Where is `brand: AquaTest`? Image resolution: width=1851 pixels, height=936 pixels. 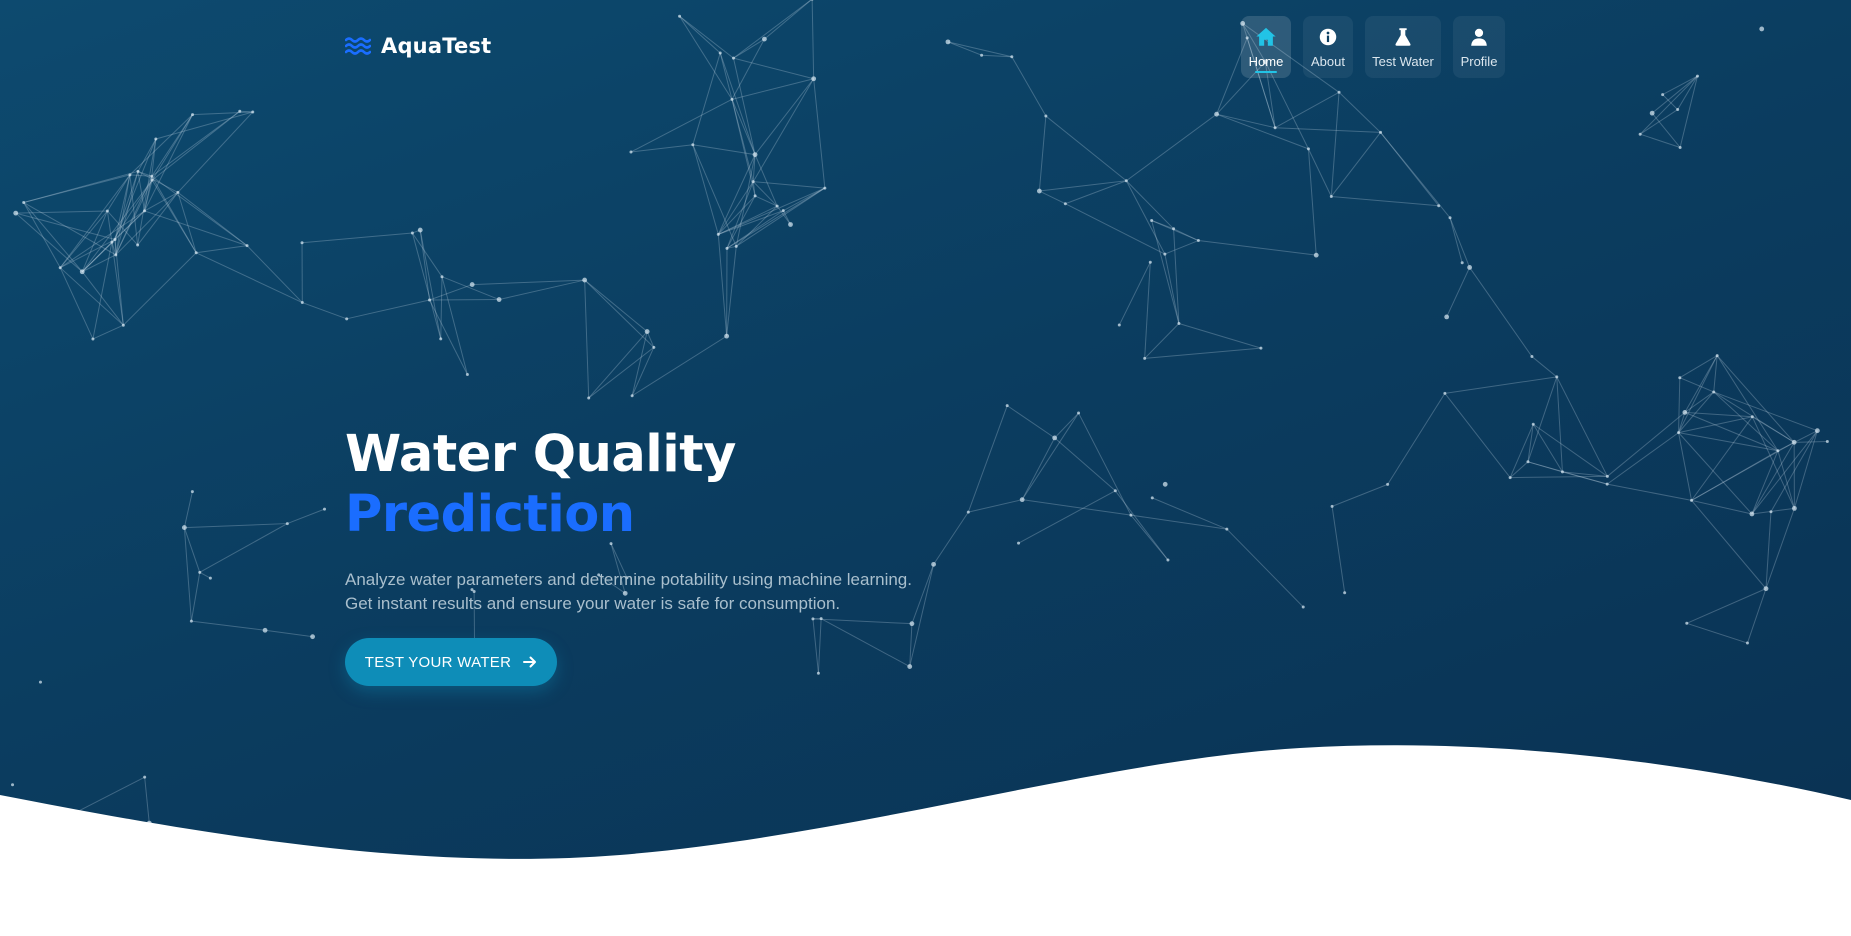
brand: AquaTest is located at coordinates (418, 46).